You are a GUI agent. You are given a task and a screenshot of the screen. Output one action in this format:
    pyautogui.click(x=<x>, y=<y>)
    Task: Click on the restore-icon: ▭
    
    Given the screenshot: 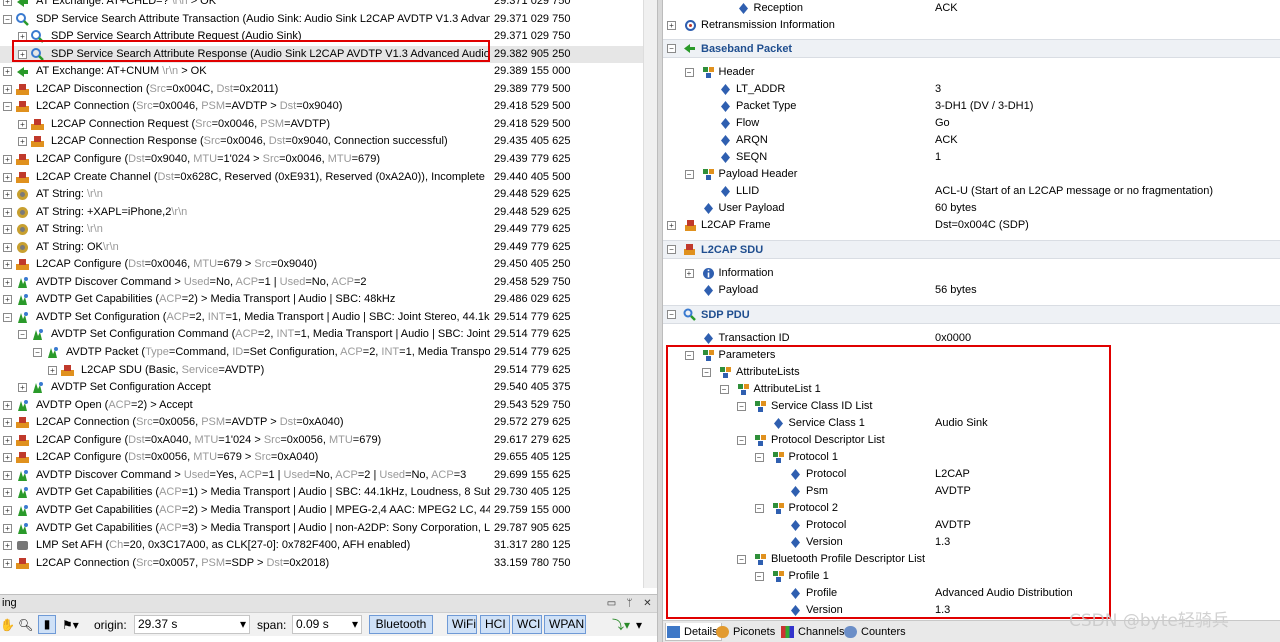 What is the action you would take?
    pyautogui.click(x=611, y=603)
    